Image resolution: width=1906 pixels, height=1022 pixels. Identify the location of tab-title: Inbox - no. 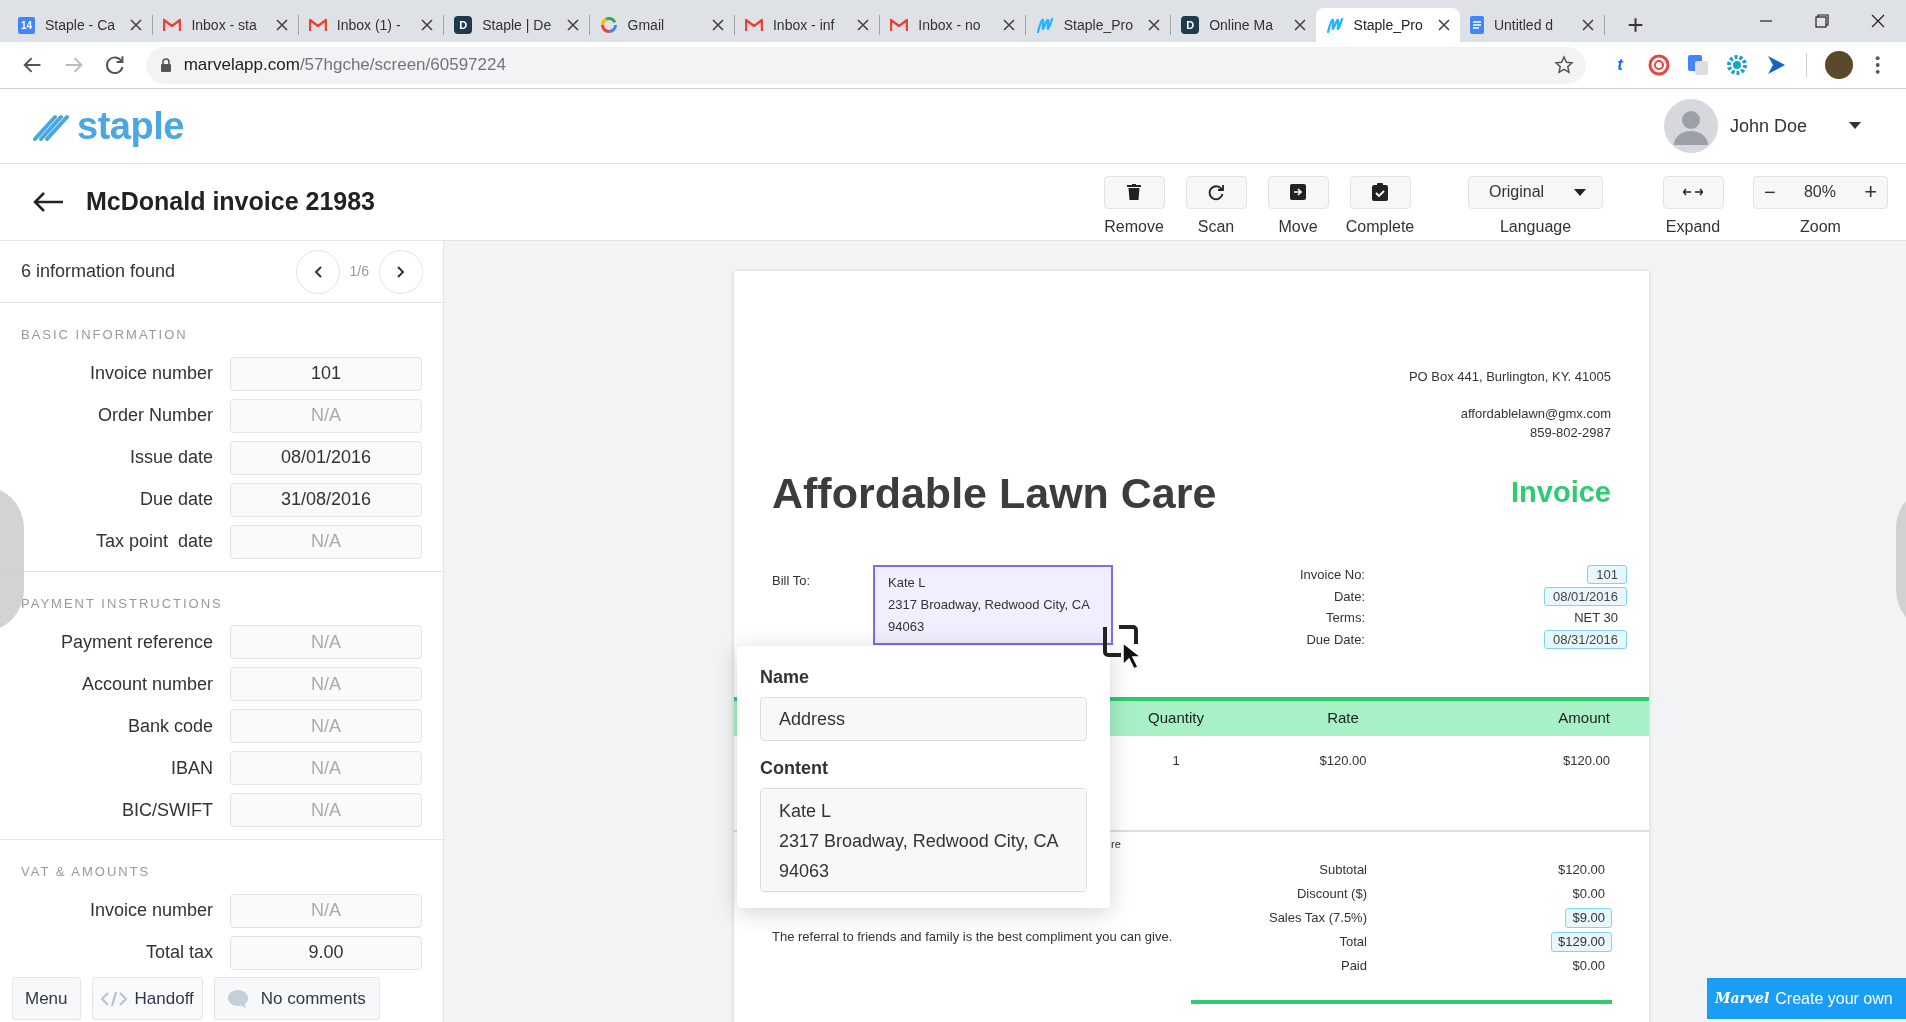
(950, 25).